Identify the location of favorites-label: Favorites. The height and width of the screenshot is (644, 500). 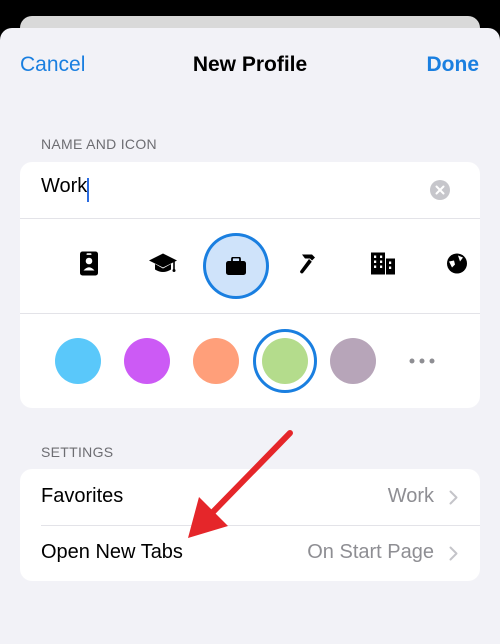
(82, 496).